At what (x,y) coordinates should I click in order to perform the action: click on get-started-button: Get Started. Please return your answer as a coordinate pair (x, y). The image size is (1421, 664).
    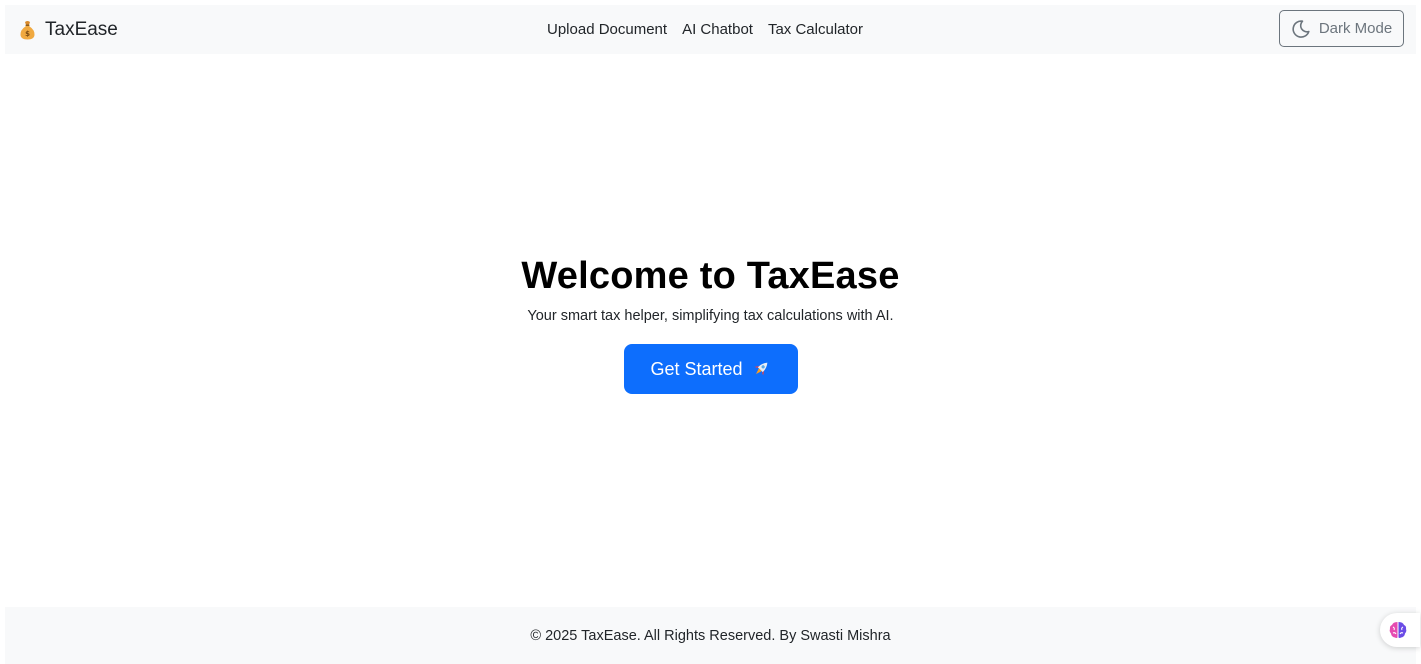
    Looking at the image, I should click on (710, 369).